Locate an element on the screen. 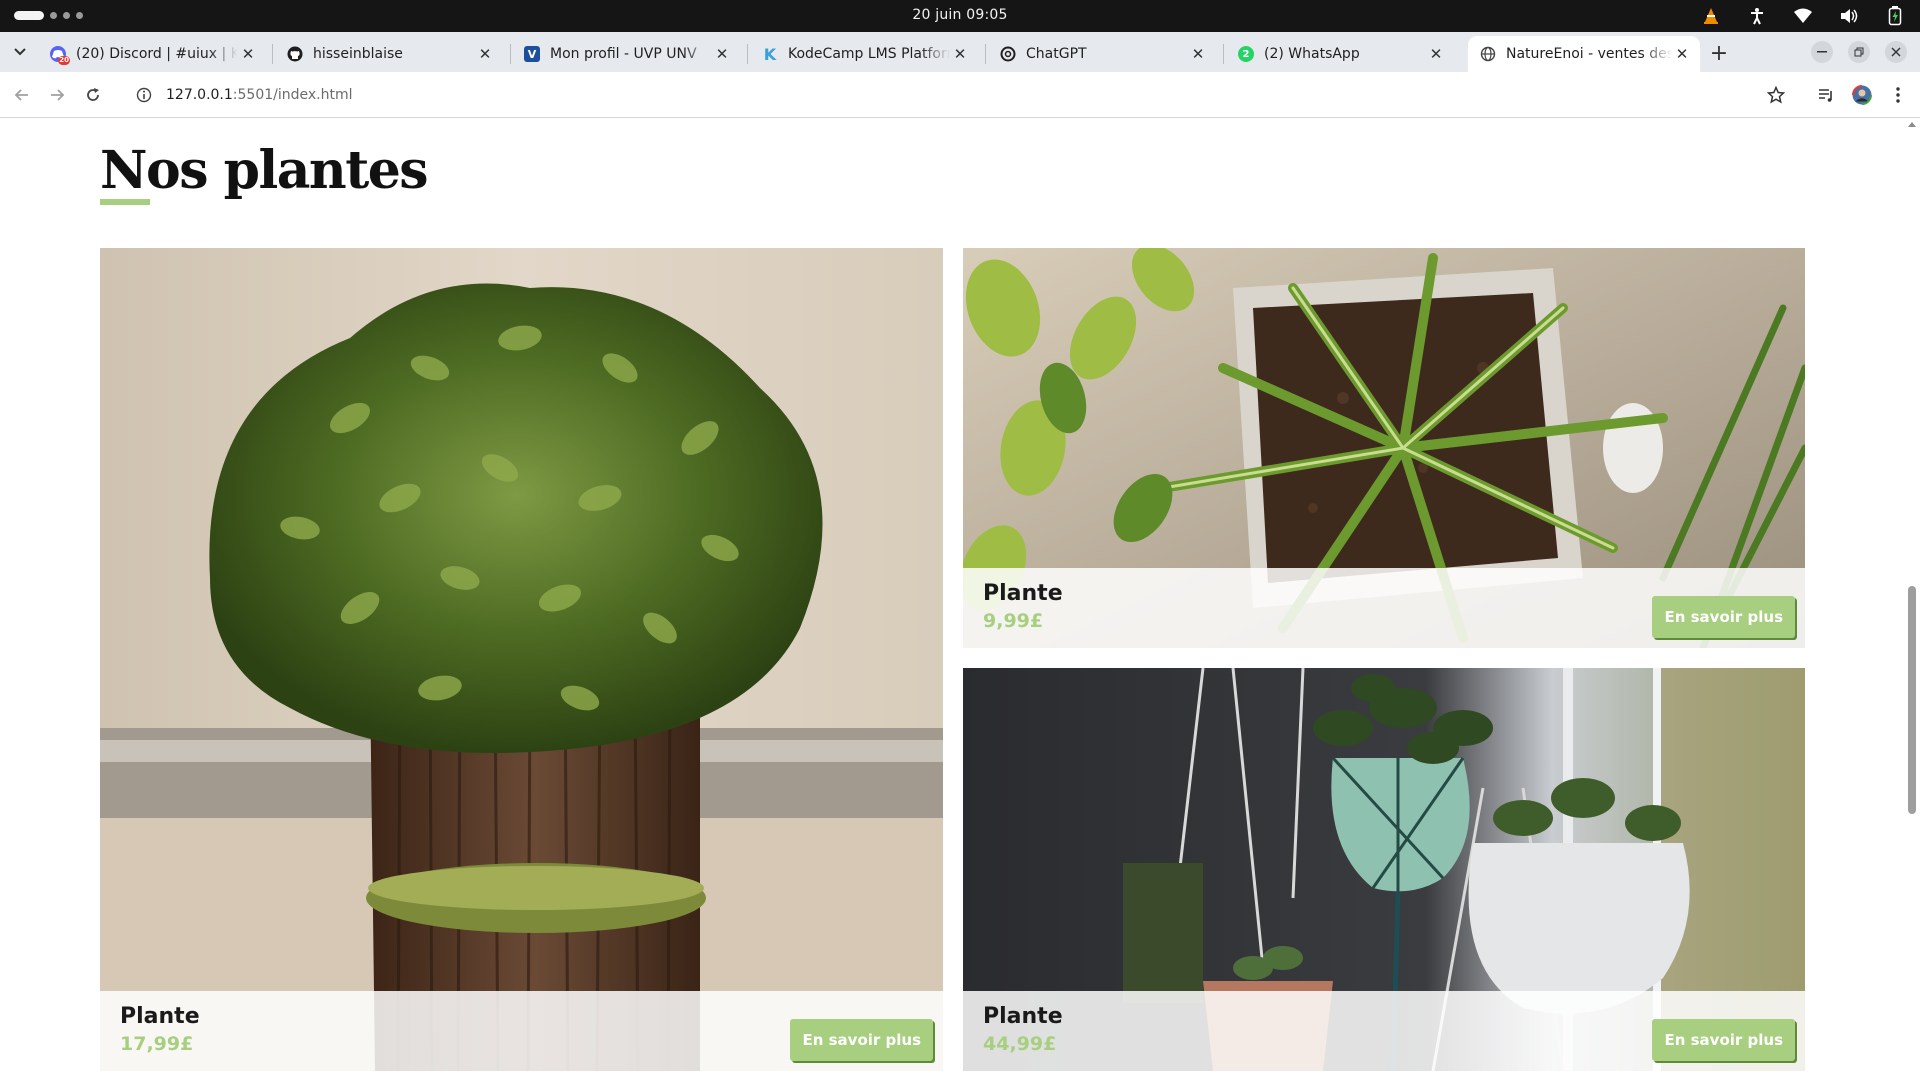  battery-icon is located at coordinates (1895, 16).